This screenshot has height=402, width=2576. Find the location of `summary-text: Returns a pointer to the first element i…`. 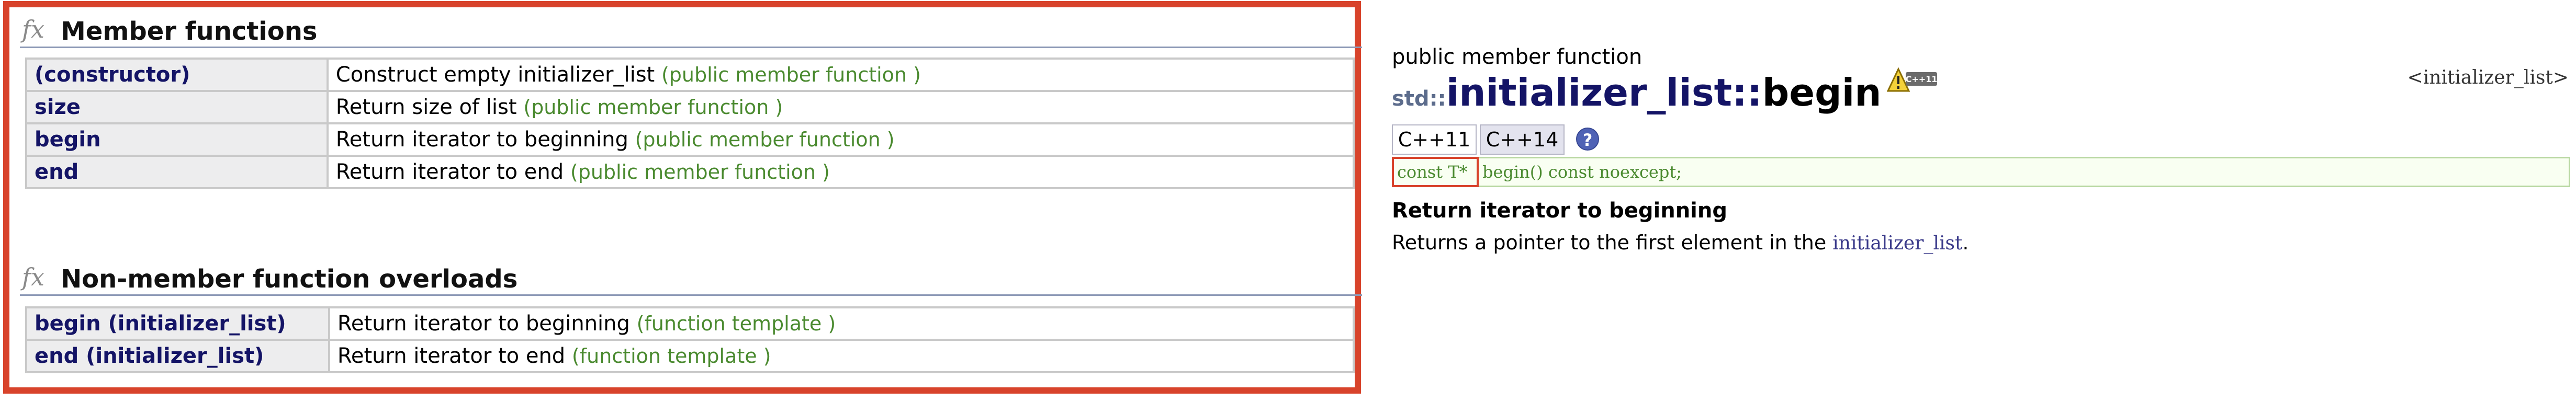

summary-text: Returns a pointer to the first element i… is located at coordinates (1680, 242).